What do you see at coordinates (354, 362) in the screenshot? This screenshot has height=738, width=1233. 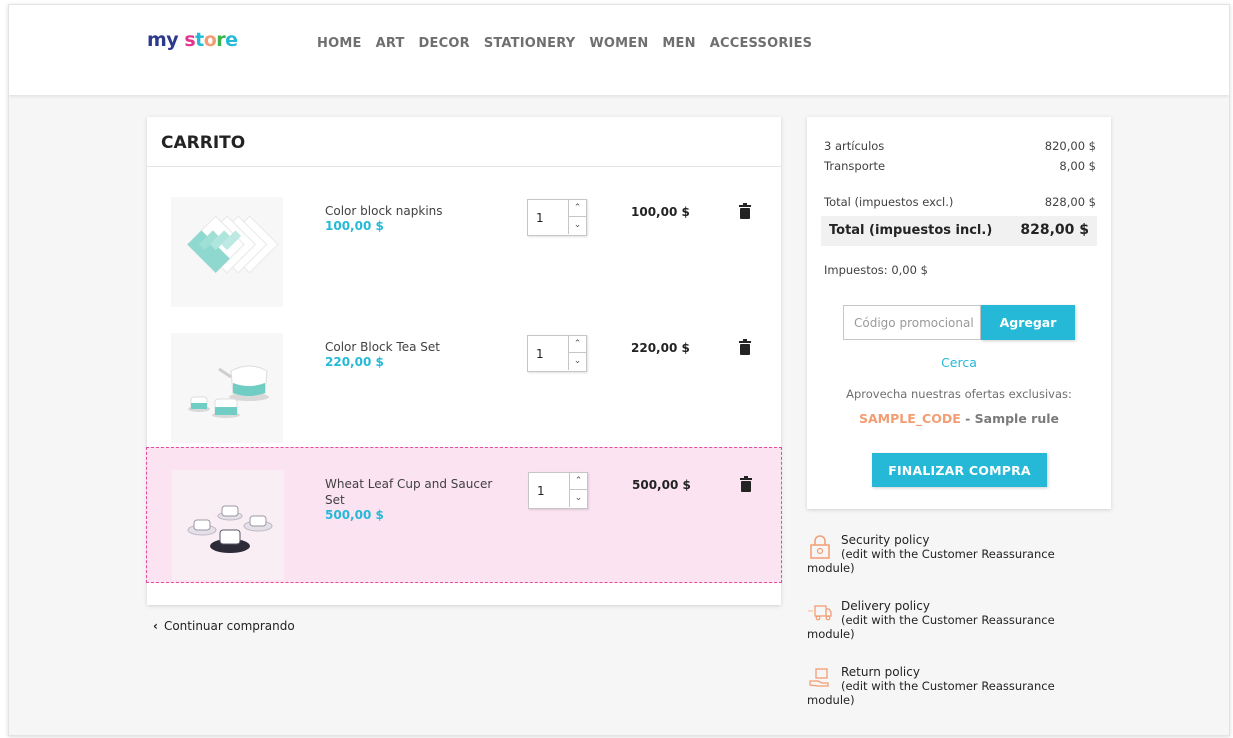 I see `product-unit-price: 220,00 $` at bounding box center [354, 362].